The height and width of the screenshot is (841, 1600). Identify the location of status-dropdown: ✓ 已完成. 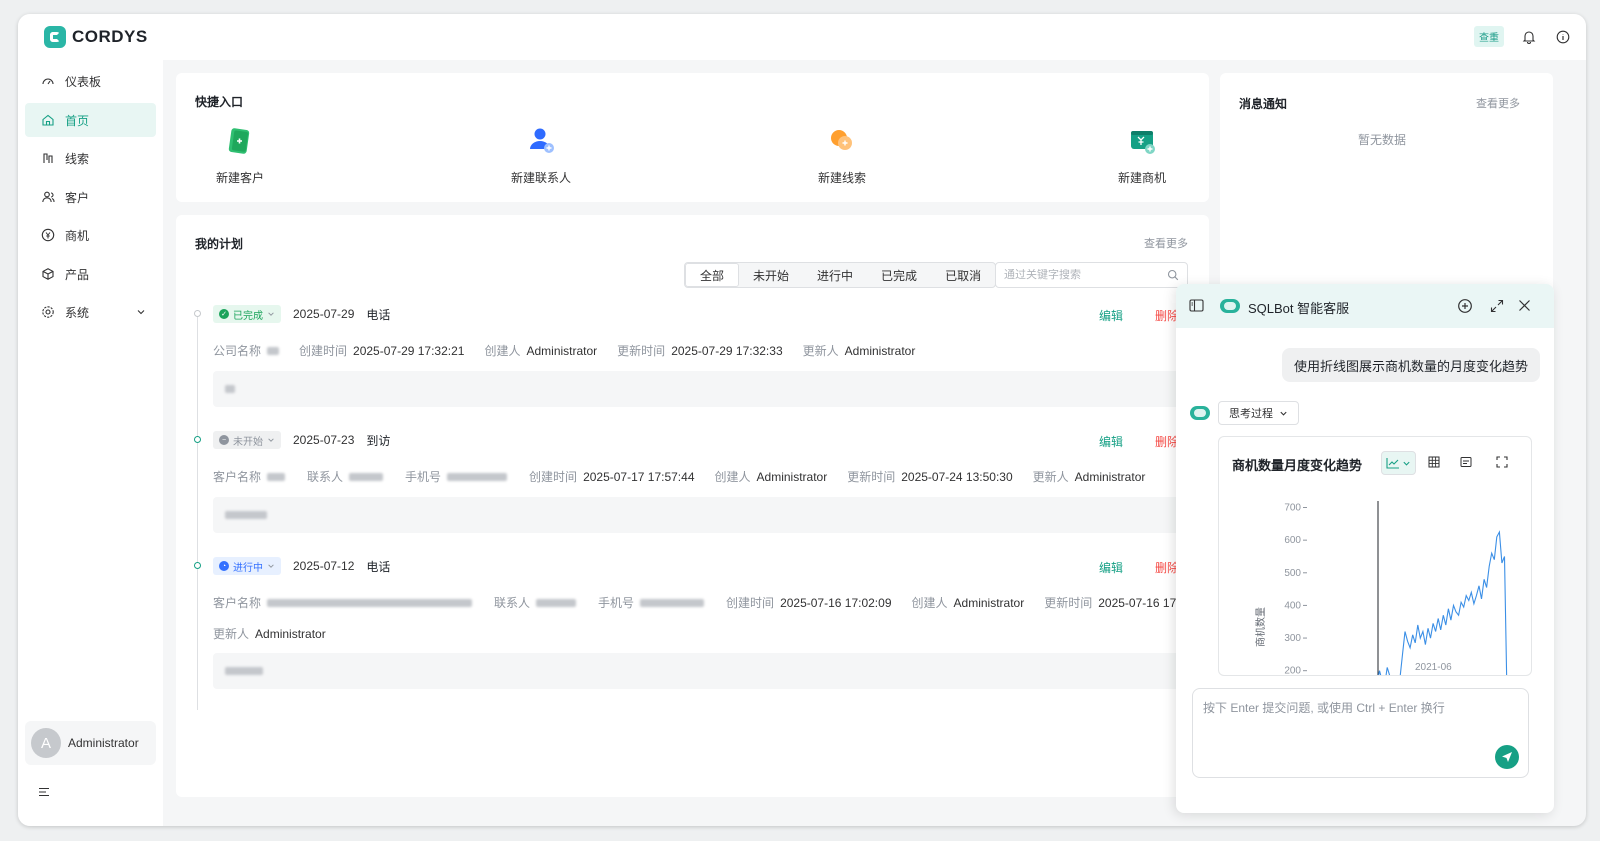
(247, 314).